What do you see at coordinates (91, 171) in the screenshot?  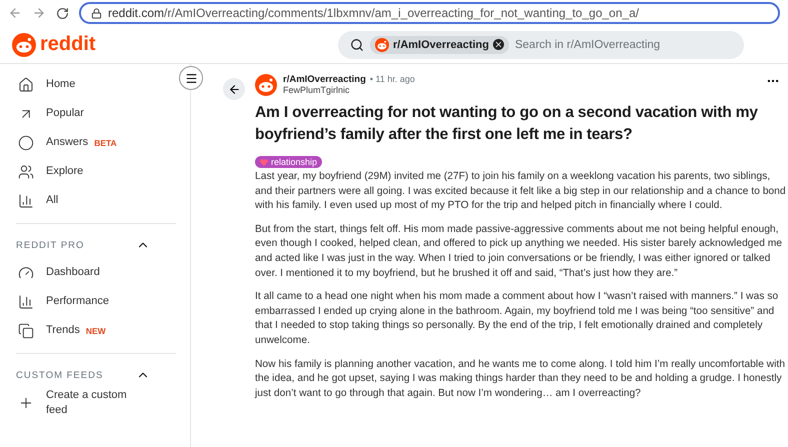 I see `sidebar-item: Explore` at bounding box center [91, 171].